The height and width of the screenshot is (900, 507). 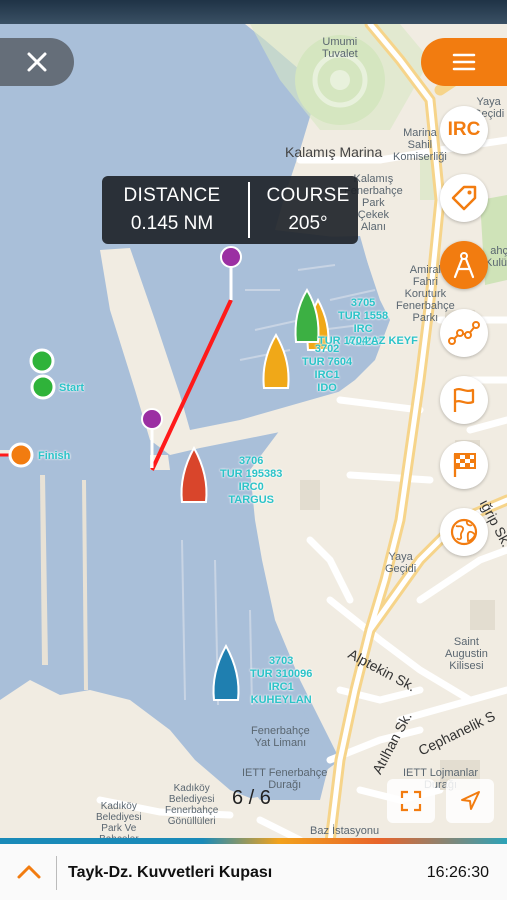 What do you see at coordinates (251, 474) in the screenshot?
I see `boat-sail: TUR 195383` at bounding box center [251, 474].